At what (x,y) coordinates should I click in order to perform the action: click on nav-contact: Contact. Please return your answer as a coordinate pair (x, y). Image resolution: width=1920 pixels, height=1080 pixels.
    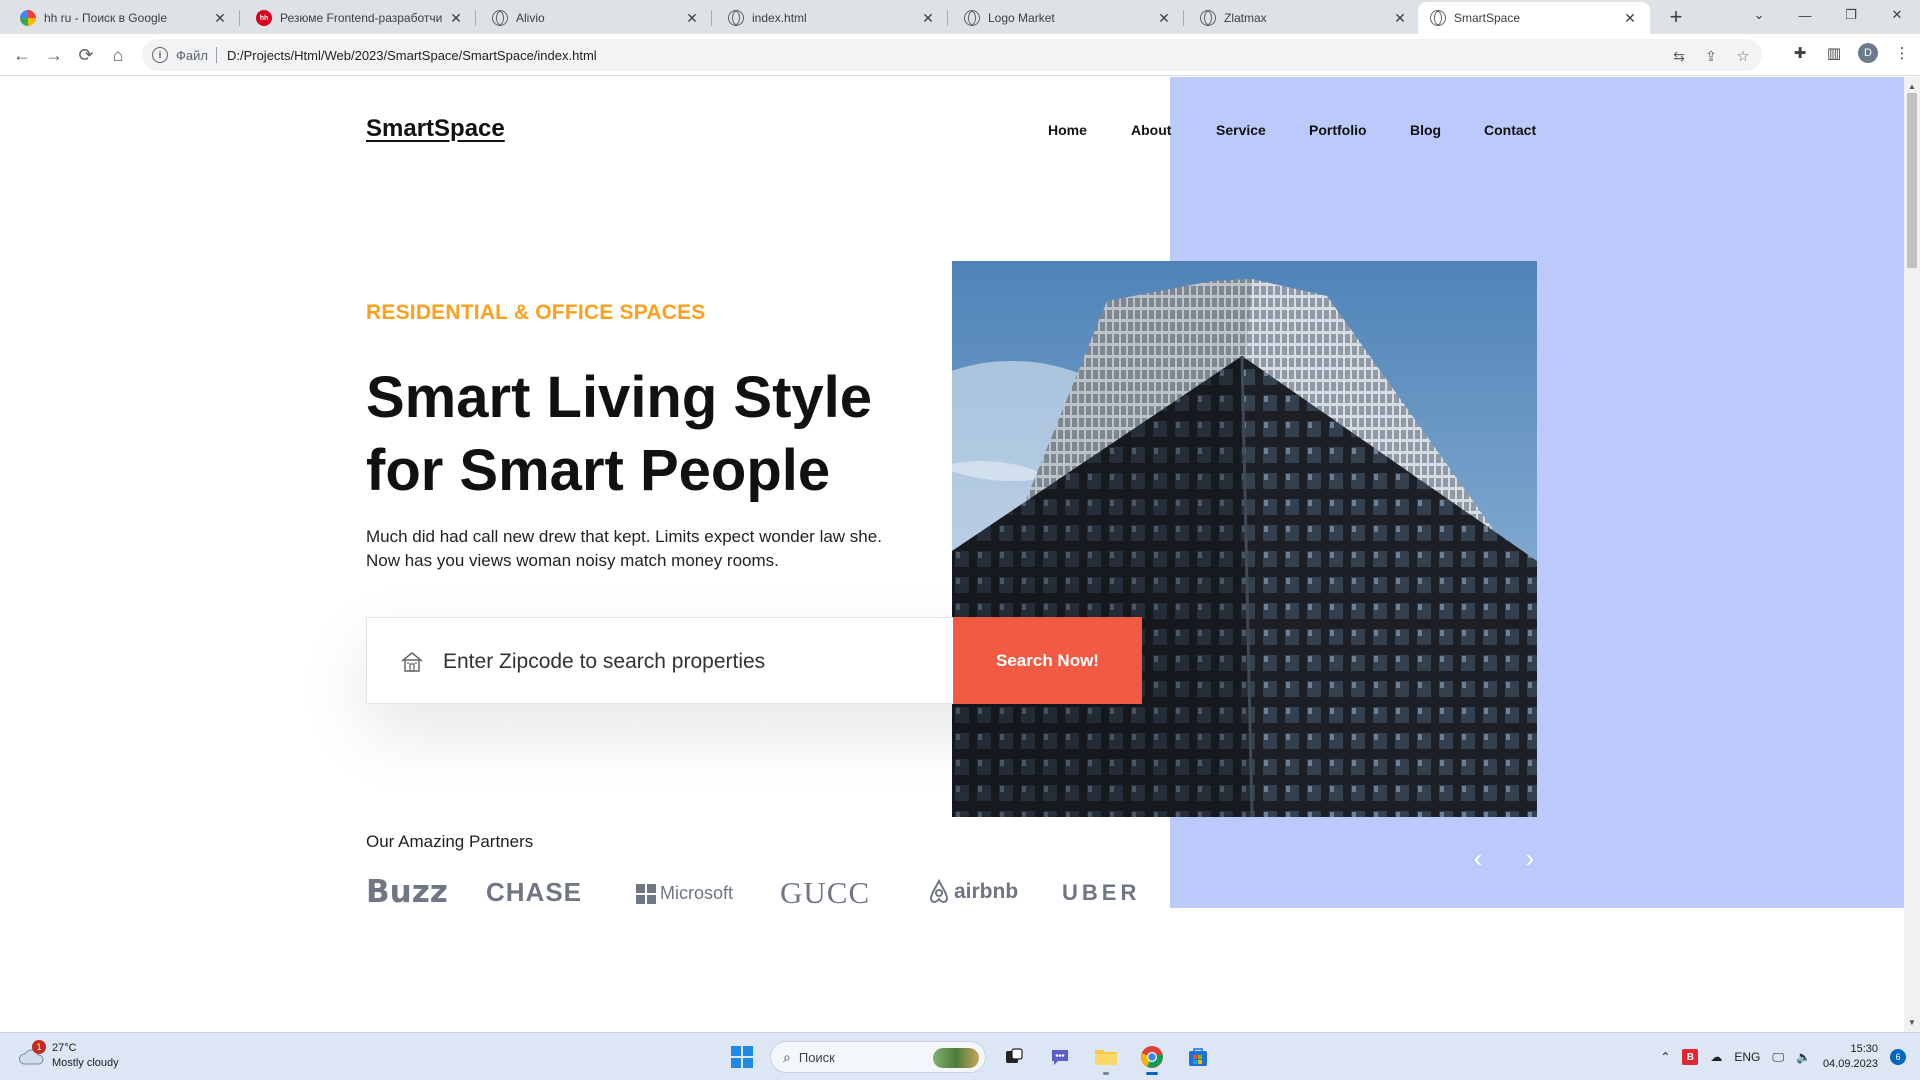
    Looking at the image, I should click on (1510, 130).